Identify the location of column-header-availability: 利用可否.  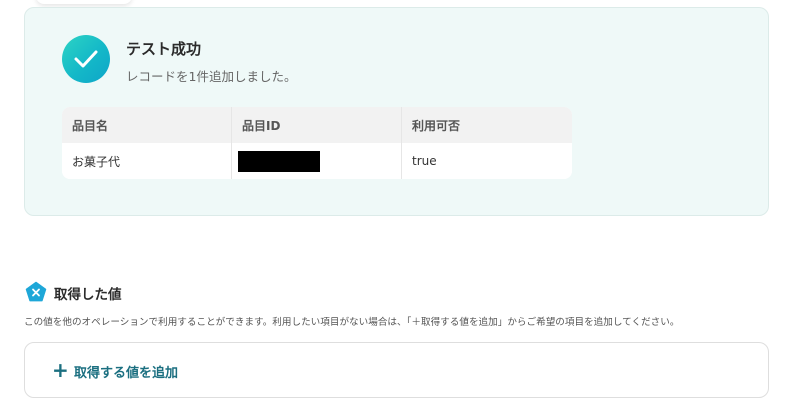
(487, 125).